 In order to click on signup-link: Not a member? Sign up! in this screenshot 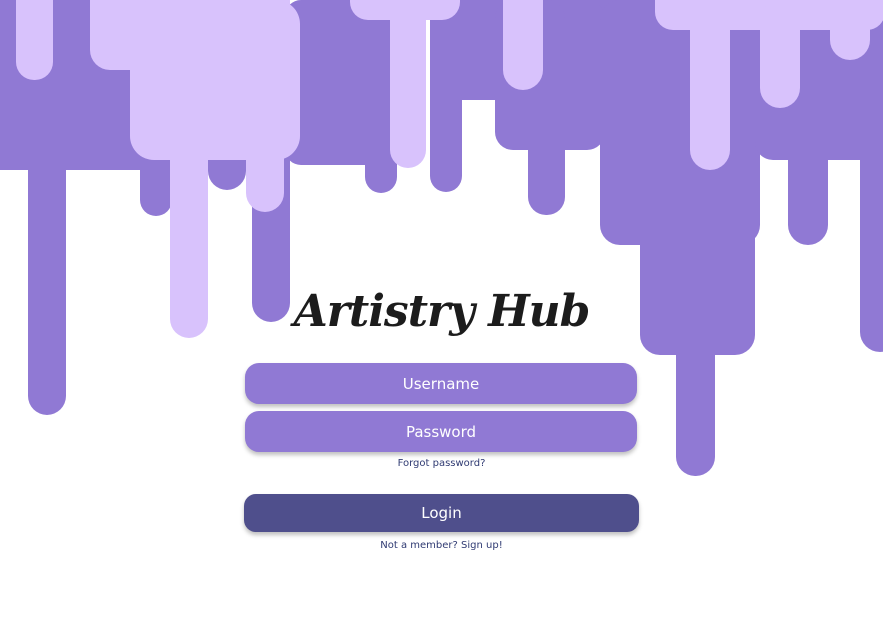, I will do `click(441, 545)`.